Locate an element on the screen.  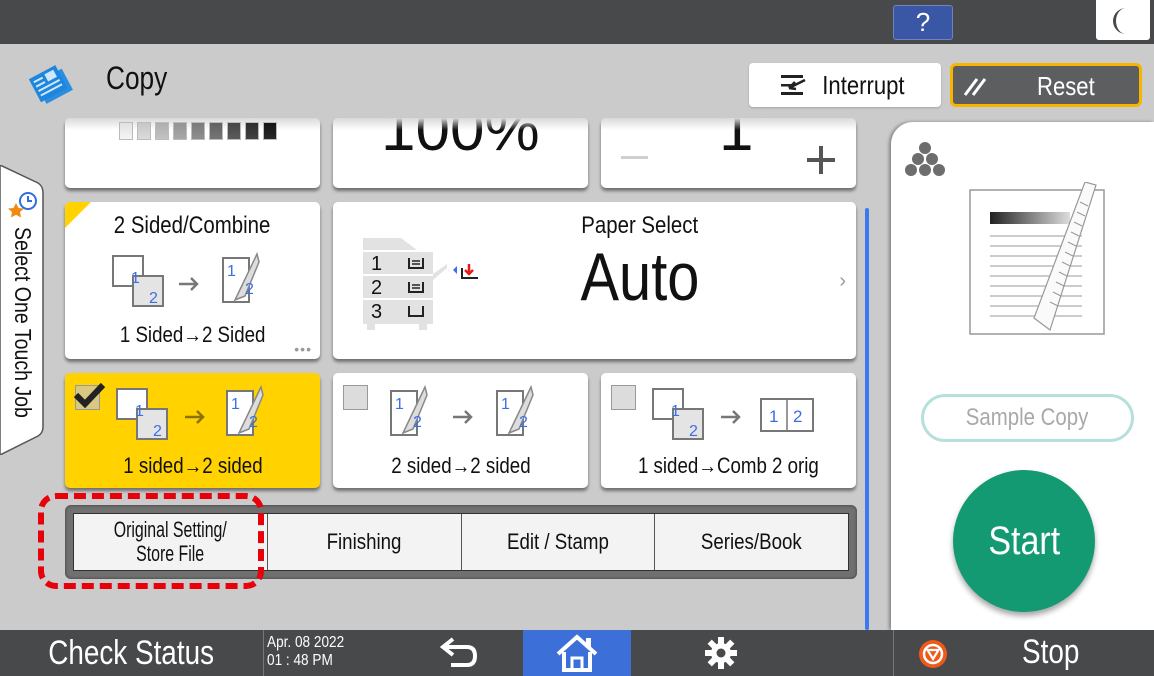
copy-documents-icon is located at coordinates (54, 84).